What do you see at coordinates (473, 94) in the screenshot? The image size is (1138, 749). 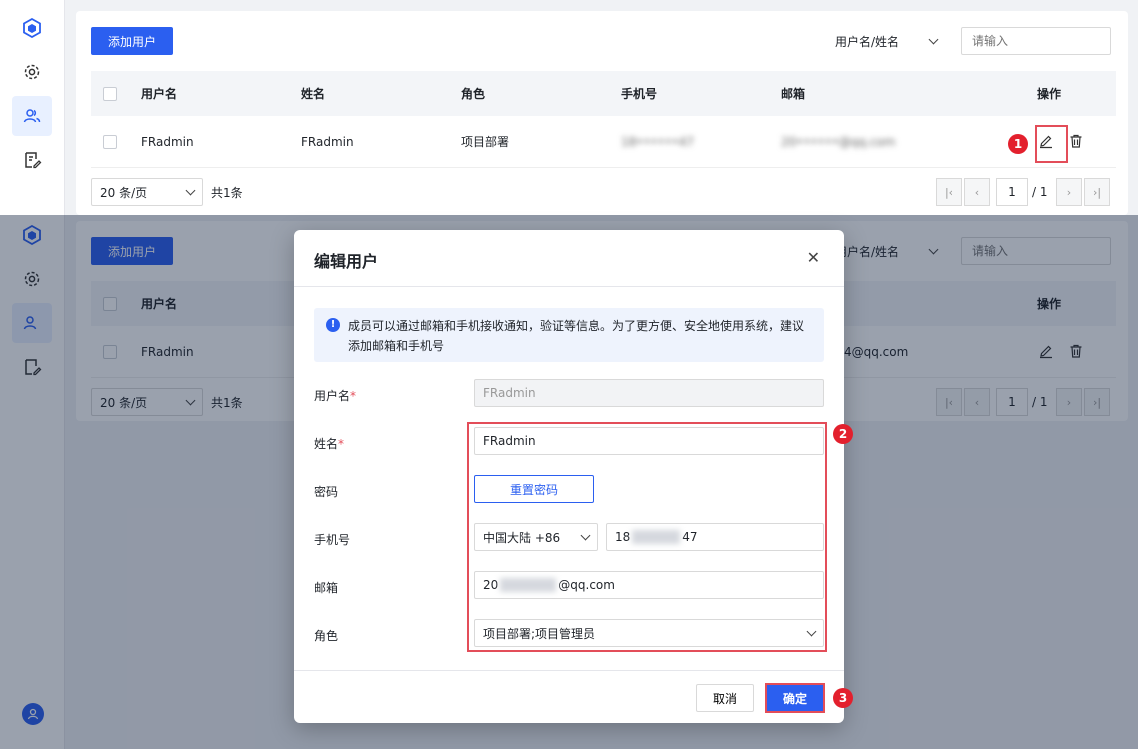 I see `col-role: 角色` at bounding box center [473, 94].